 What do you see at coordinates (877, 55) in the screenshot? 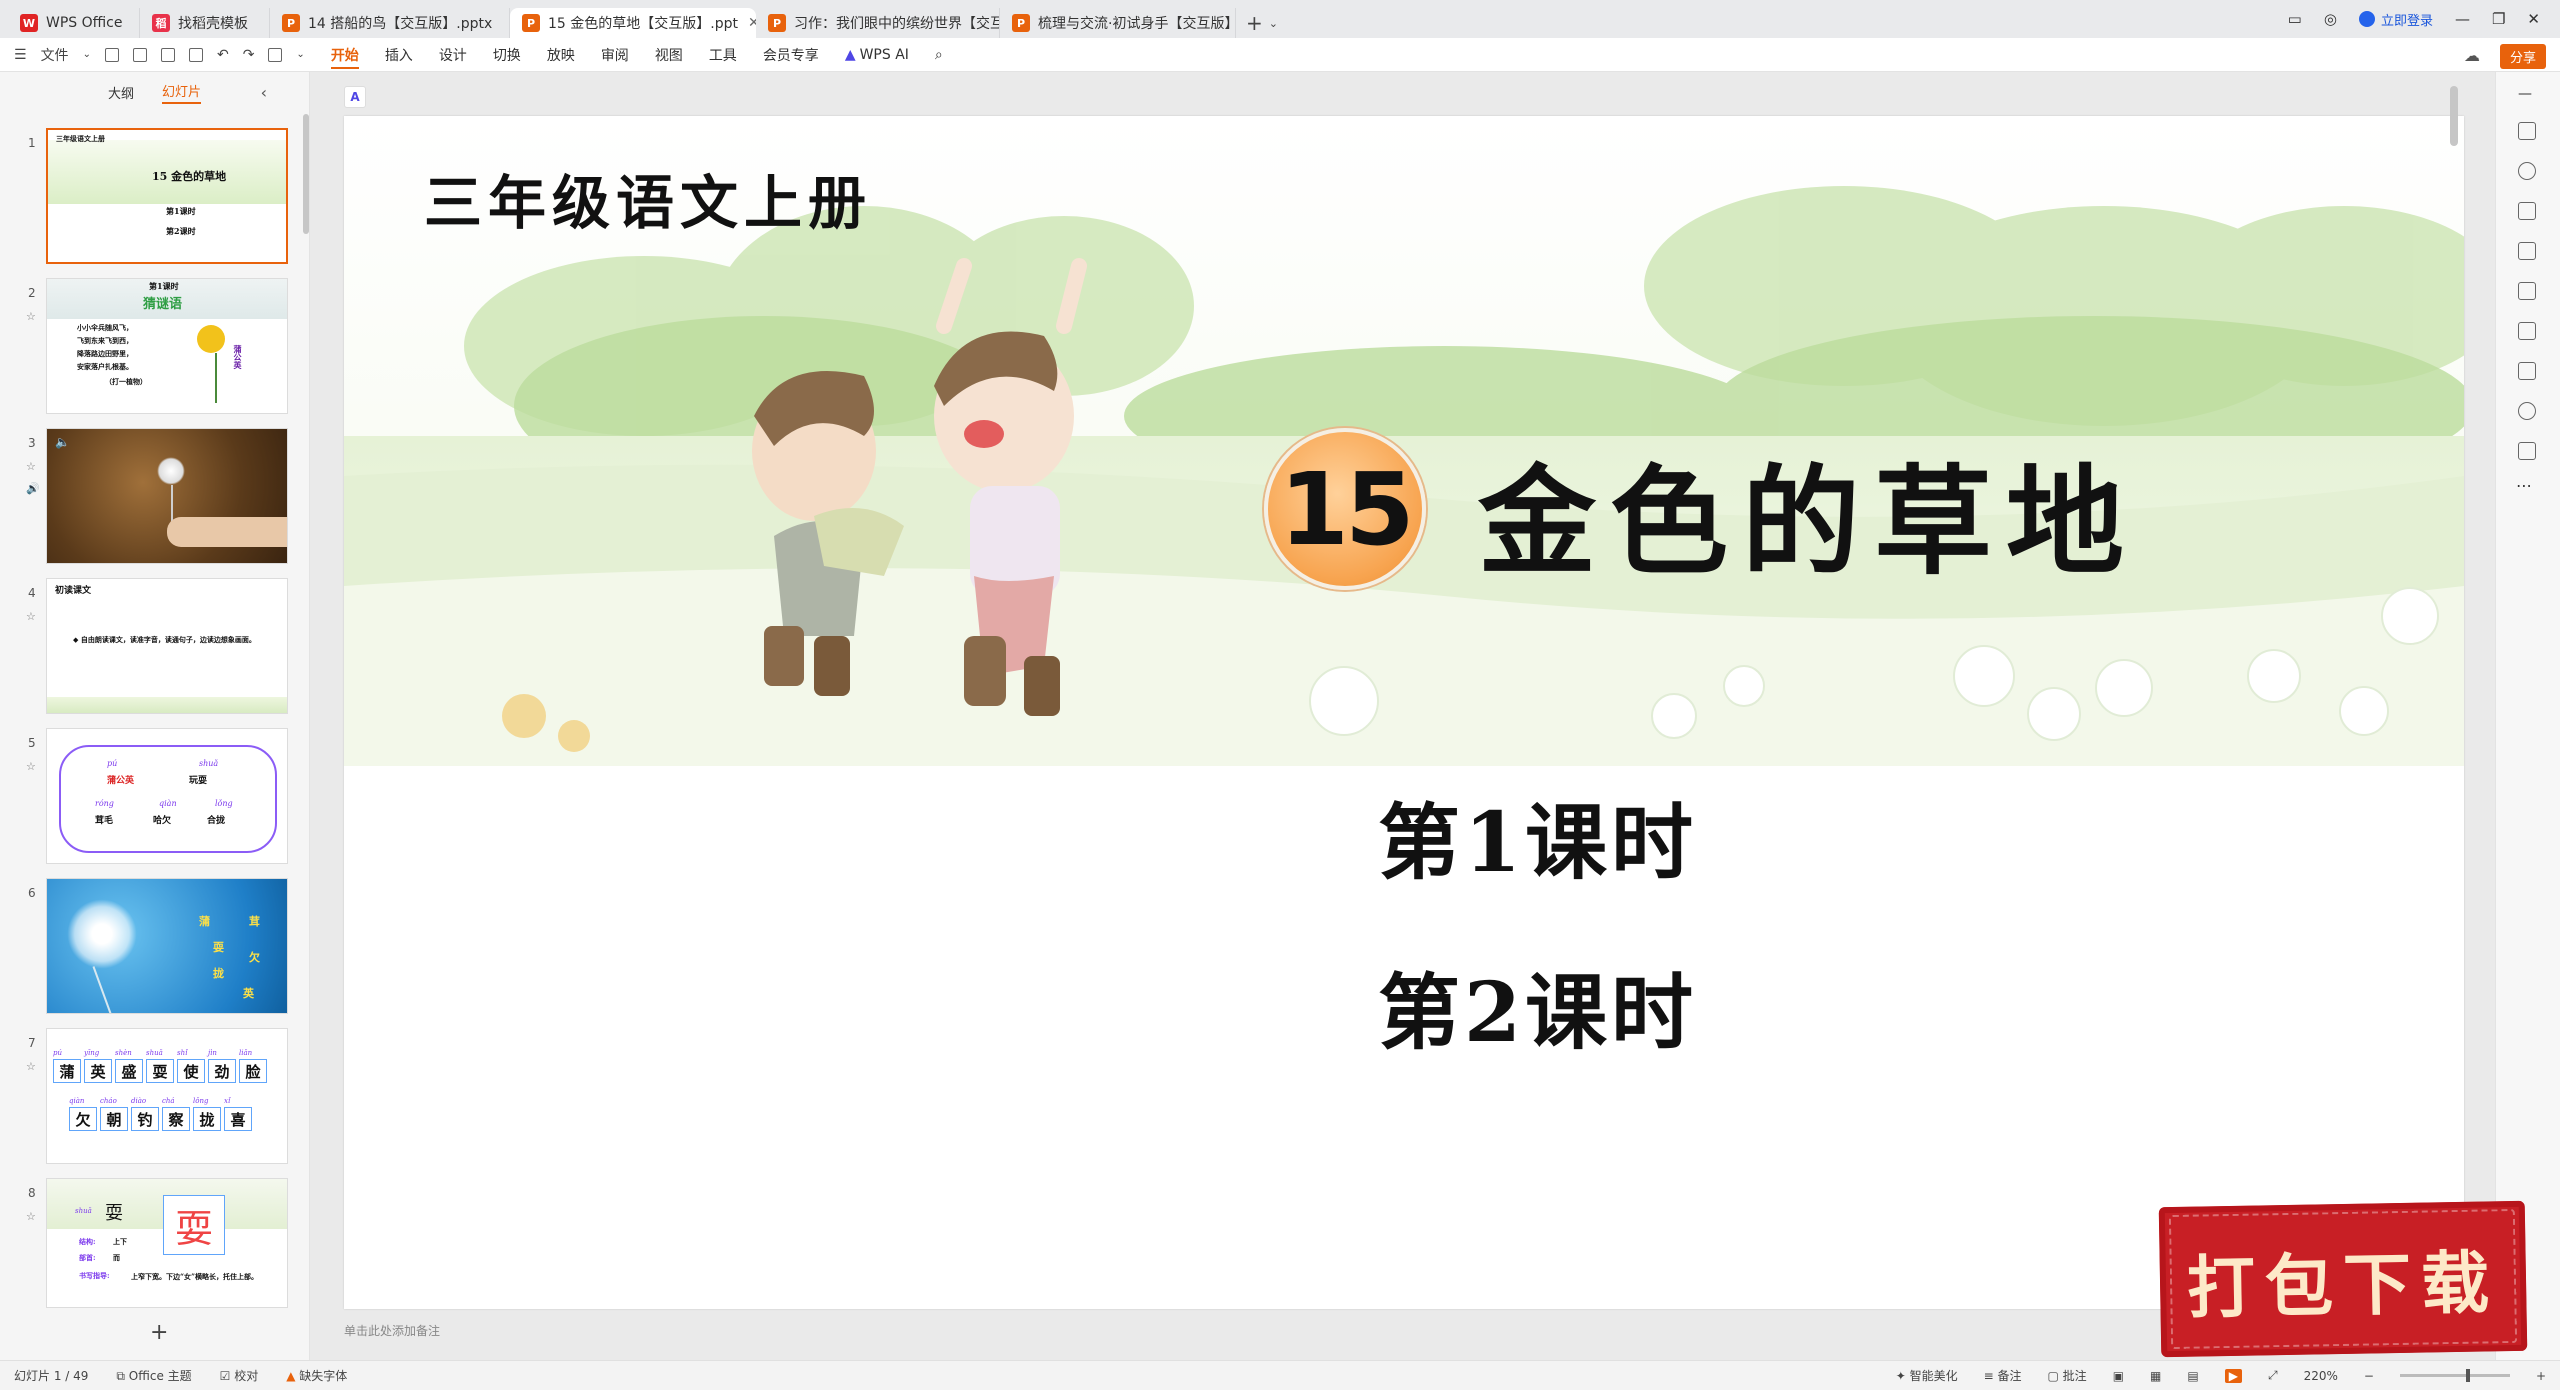
I see `tab-wps-ai: ▲ WPS AI` at bounding box center [877, 55].